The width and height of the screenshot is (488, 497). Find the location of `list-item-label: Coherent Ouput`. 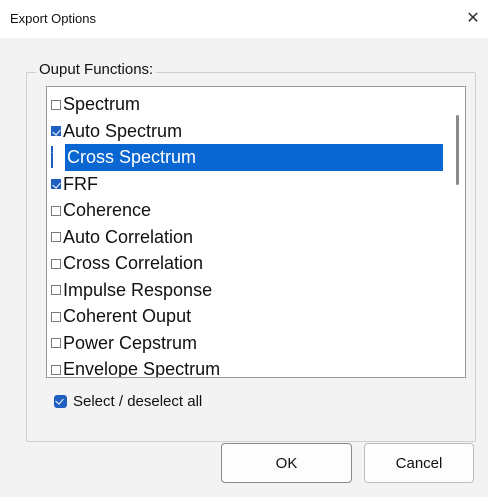

list-item-label: Coherent Ouput is located at coordinates (127, 316).